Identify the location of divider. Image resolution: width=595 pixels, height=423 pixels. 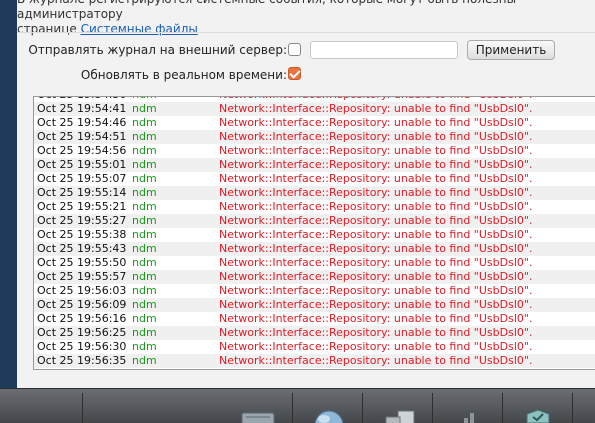
(306, 32).